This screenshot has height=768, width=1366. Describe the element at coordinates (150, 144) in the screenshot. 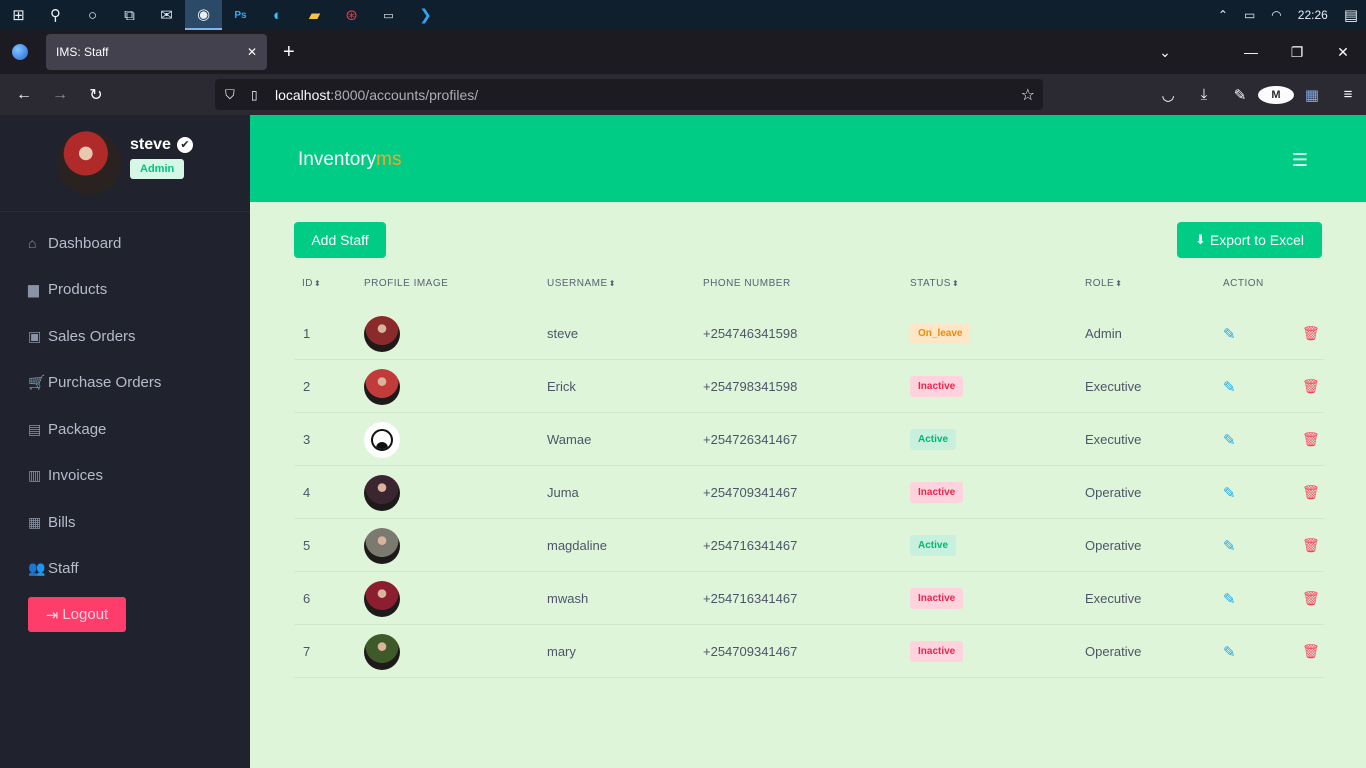

I see `user-name: steve` at that location.